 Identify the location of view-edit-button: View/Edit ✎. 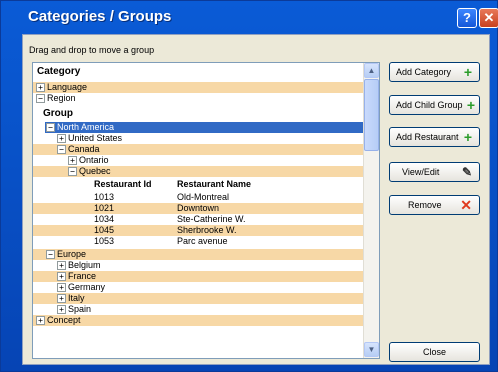
(434, 172).